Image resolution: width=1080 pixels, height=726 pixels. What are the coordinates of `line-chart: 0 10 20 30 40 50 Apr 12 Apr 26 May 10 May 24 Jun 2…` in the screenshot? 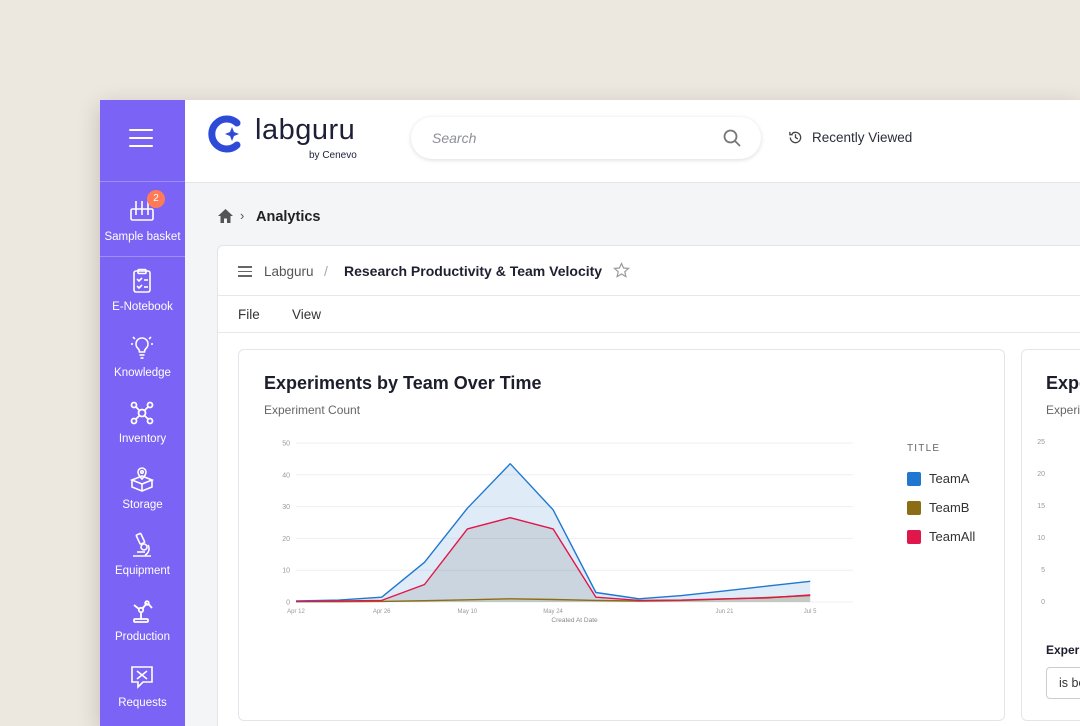 It's located at (567, 532).